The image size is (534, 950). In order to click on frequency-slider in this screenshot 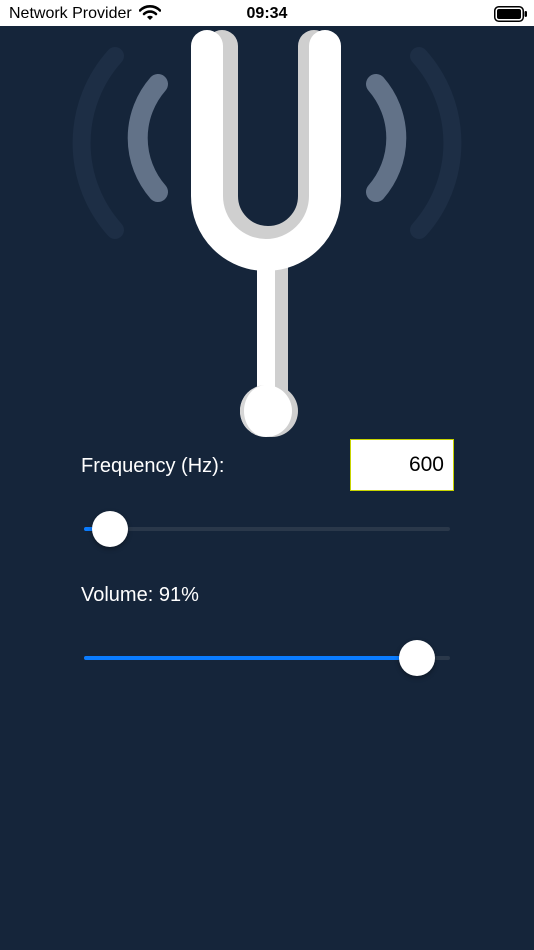, I will do `click(267, 529)`.